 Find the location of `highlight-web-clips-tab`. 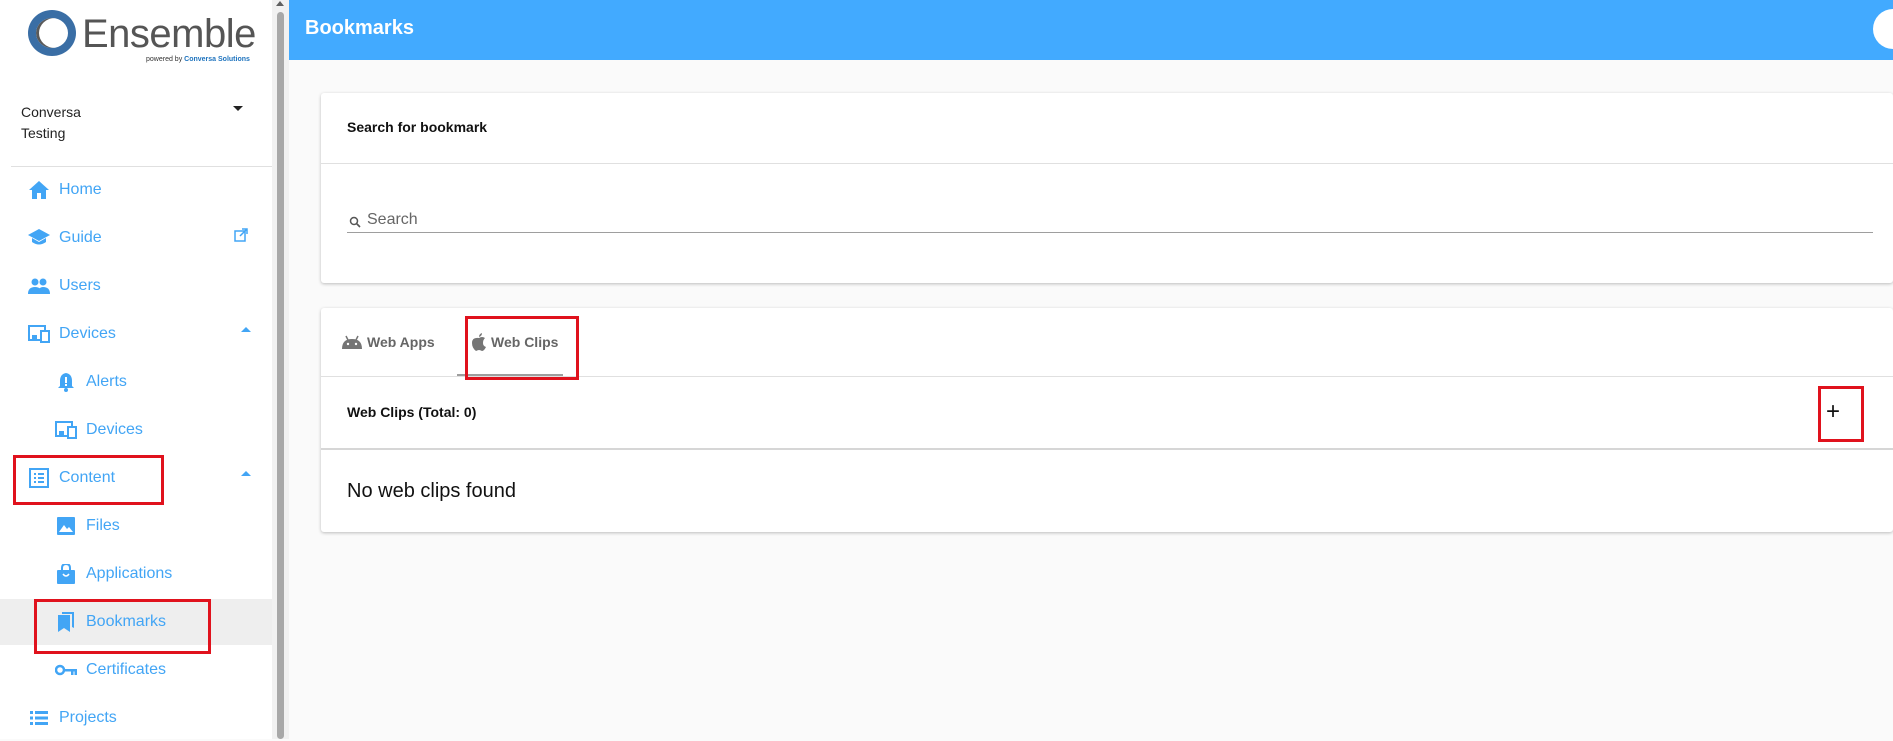

highlight-web-clips-tab is located at coordinates (522, 348).